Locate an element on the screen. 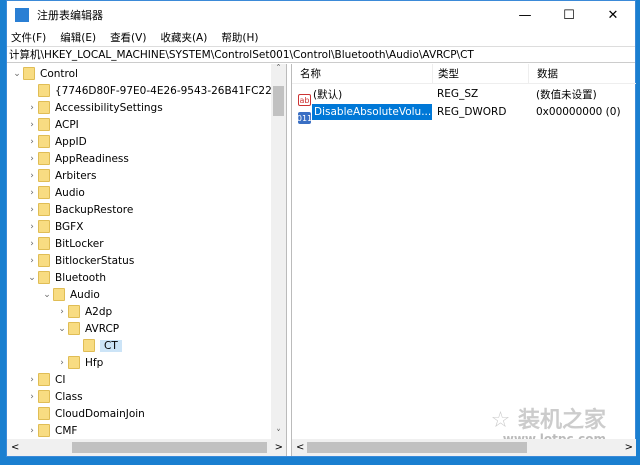 The height and width of the screenshot is (465, 640). tree-item: CT is located at coordinates (96, 345).